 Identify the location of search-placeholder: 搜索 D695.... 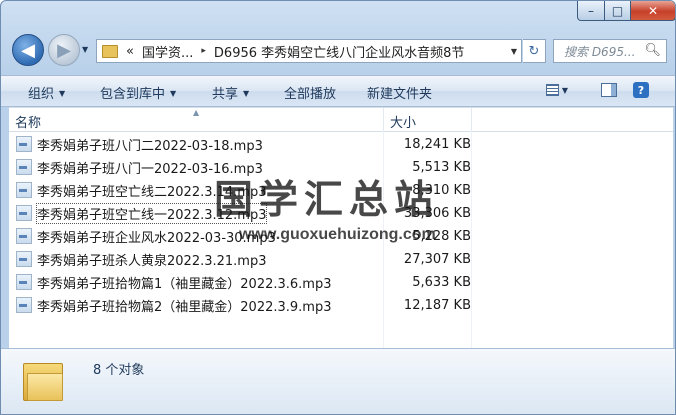
(600, 51).